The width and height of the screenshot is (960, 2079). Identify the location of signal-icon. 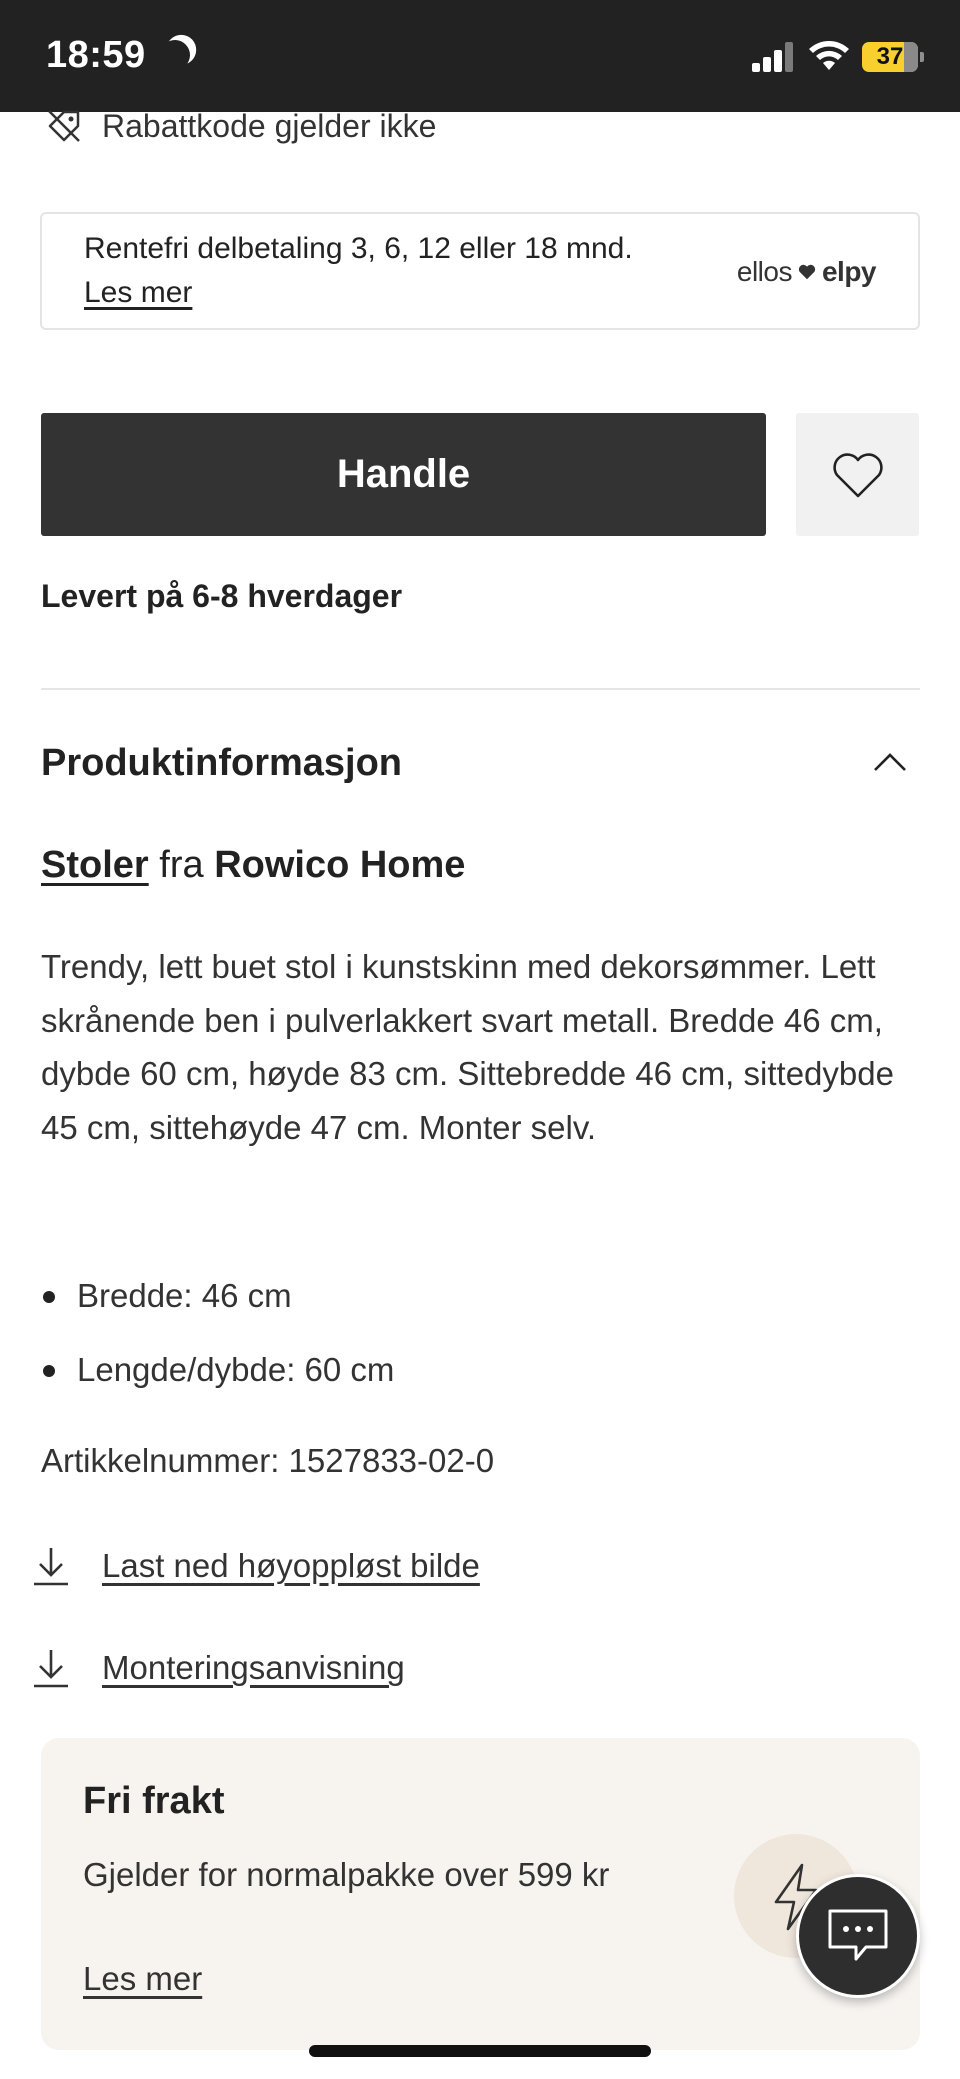
(774, 57).